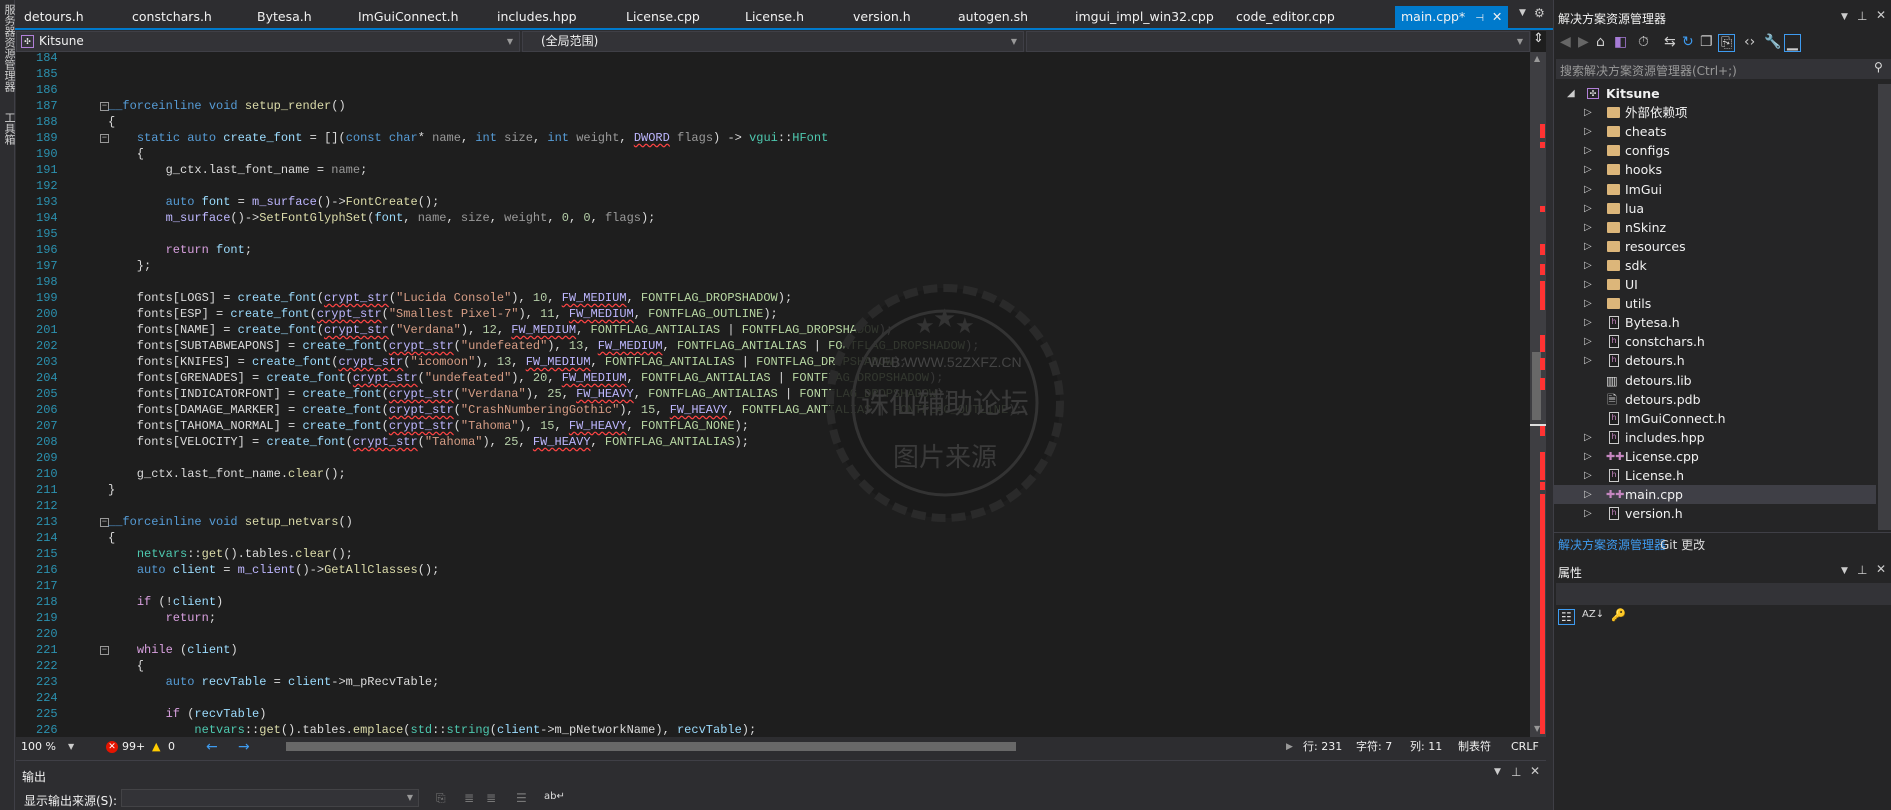 This screenshot has height=810, width=1891. What do you see at coordinates (771, 90) in the screenshot?
I see `code-line: 186` at bounding box center [771, 90].